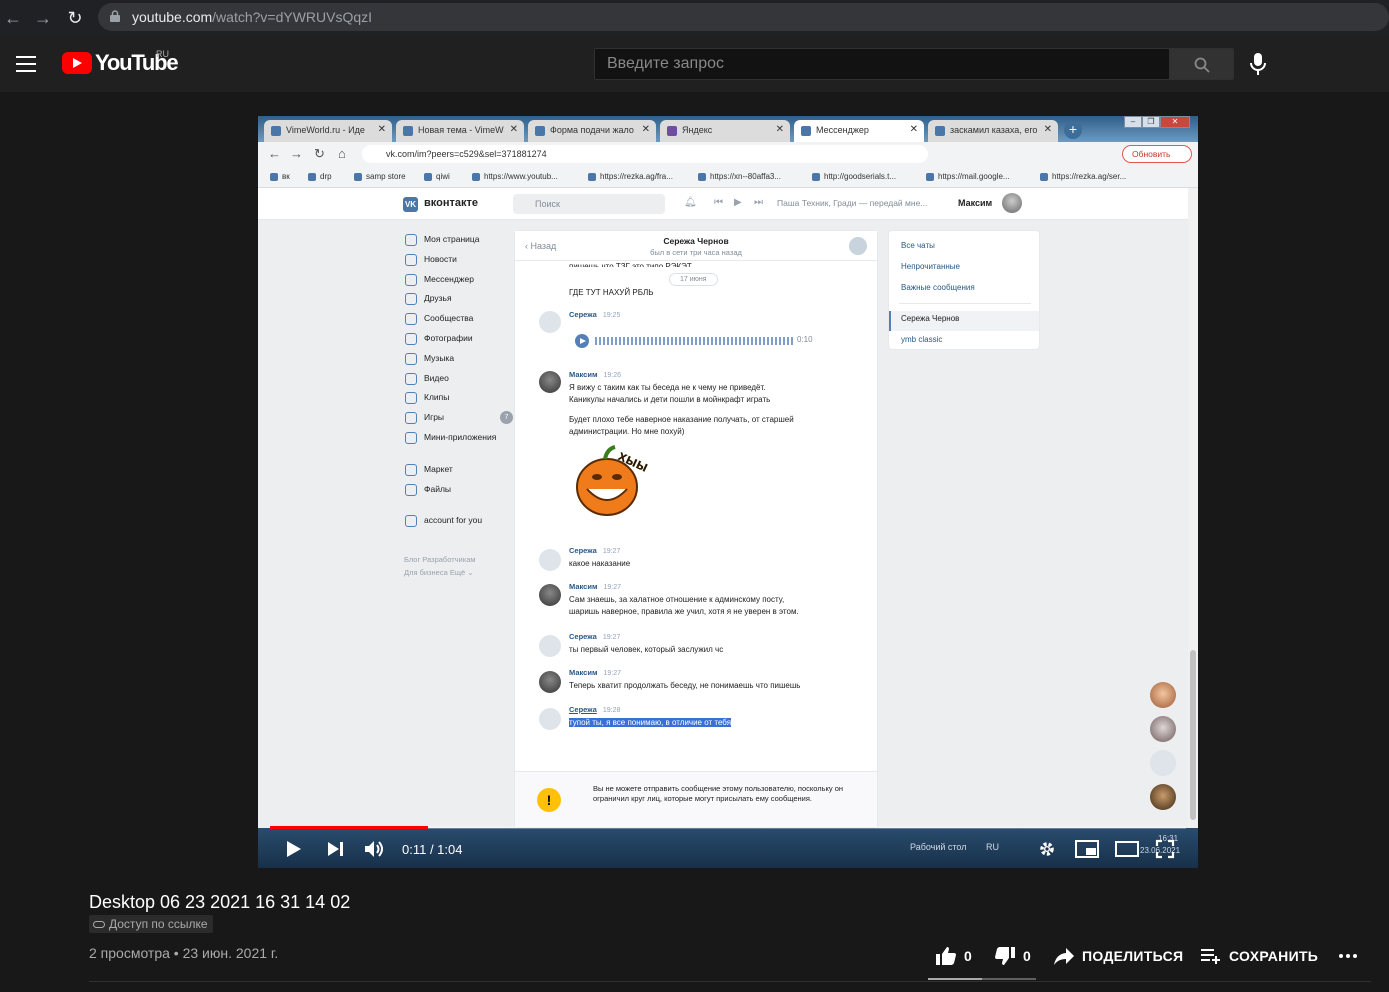 The width and height of the screenshot is (1389, 992). Describe the element at coordinates (930, 266) in the screenshot. I see `filter-item: Непрочитанные` at that location.